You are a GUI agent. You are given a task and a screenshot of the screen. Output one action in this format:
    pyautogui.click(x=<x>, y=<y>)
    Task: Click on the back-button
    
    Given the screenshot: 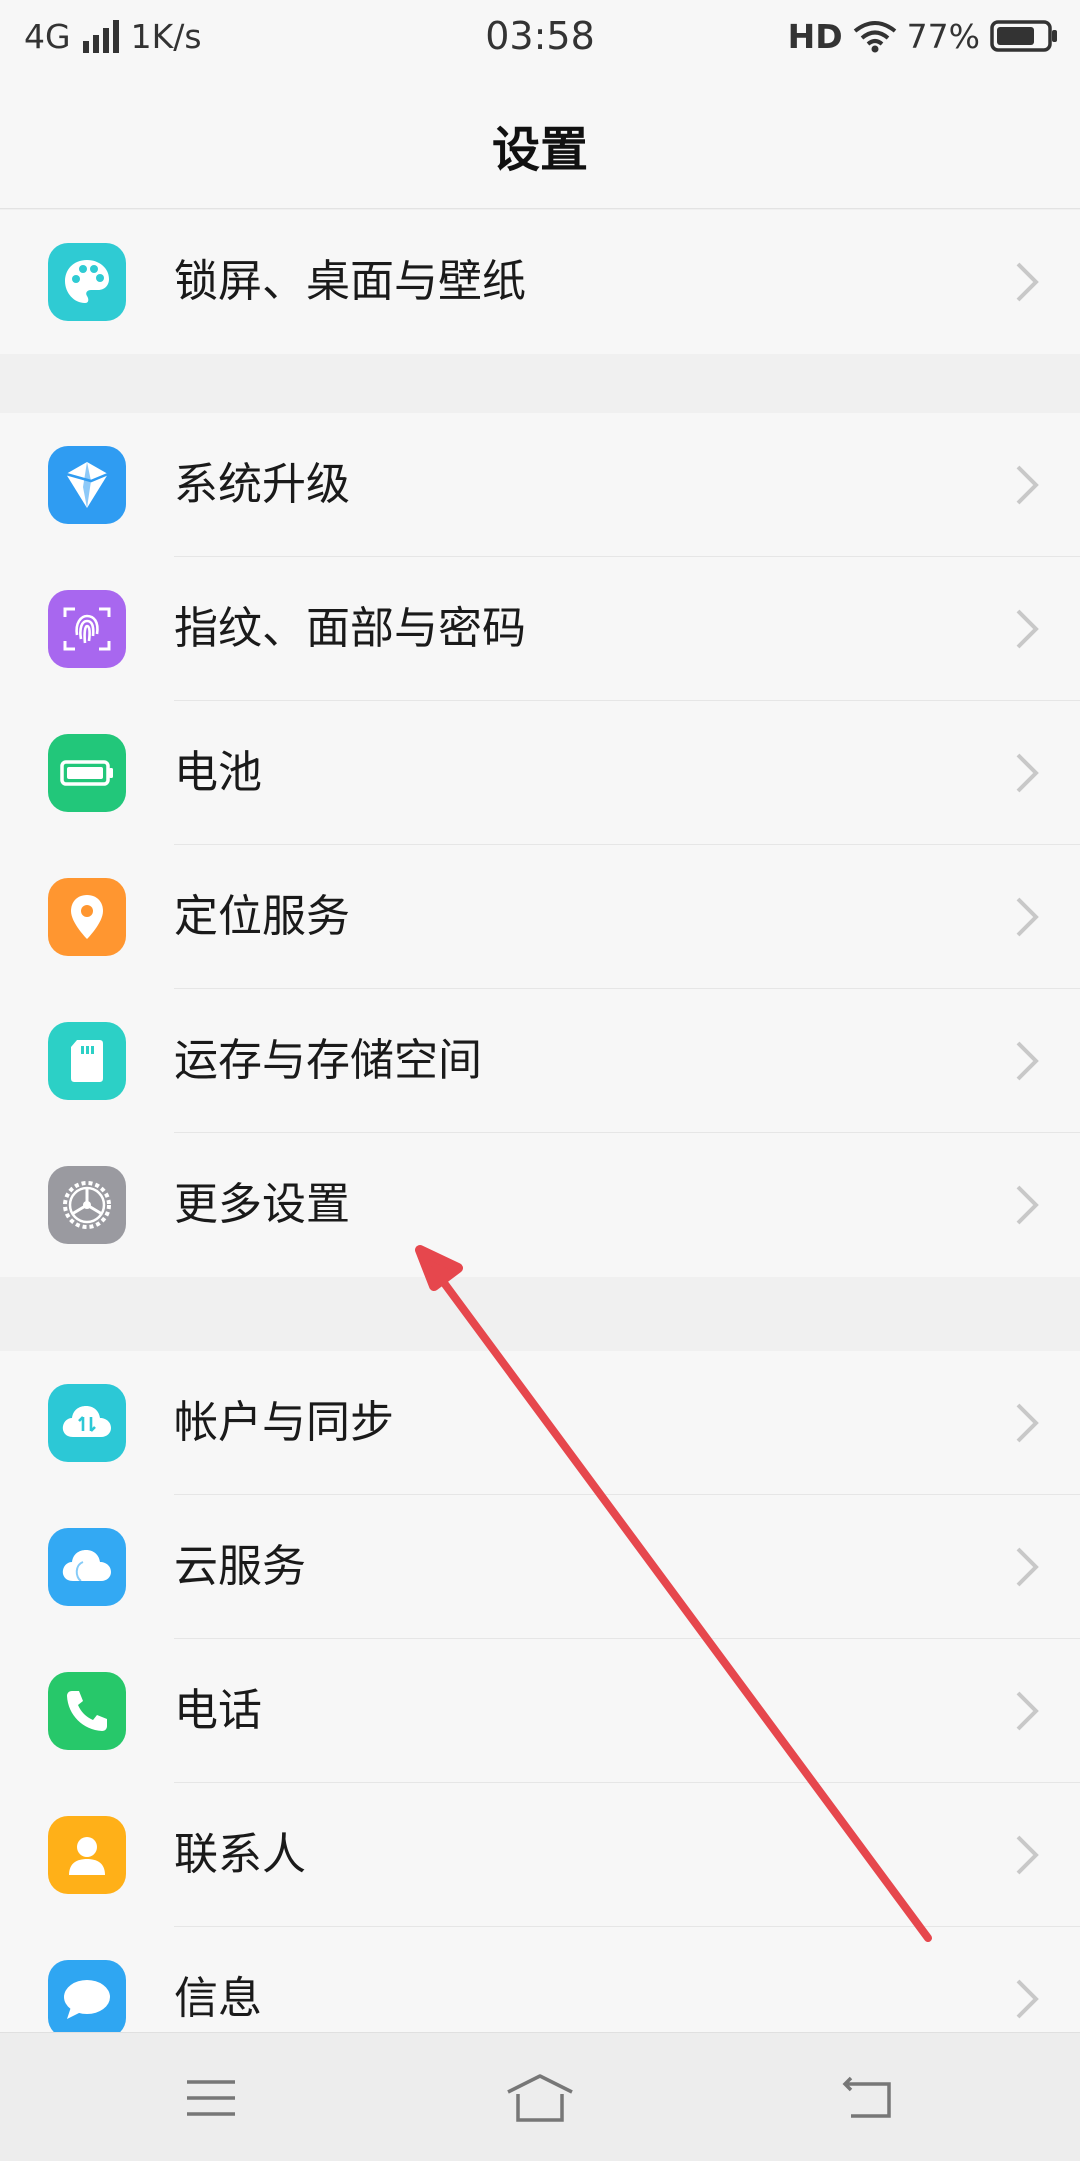 What is the action you would take?
    pyautogui.click(x=869, y=2098)
    